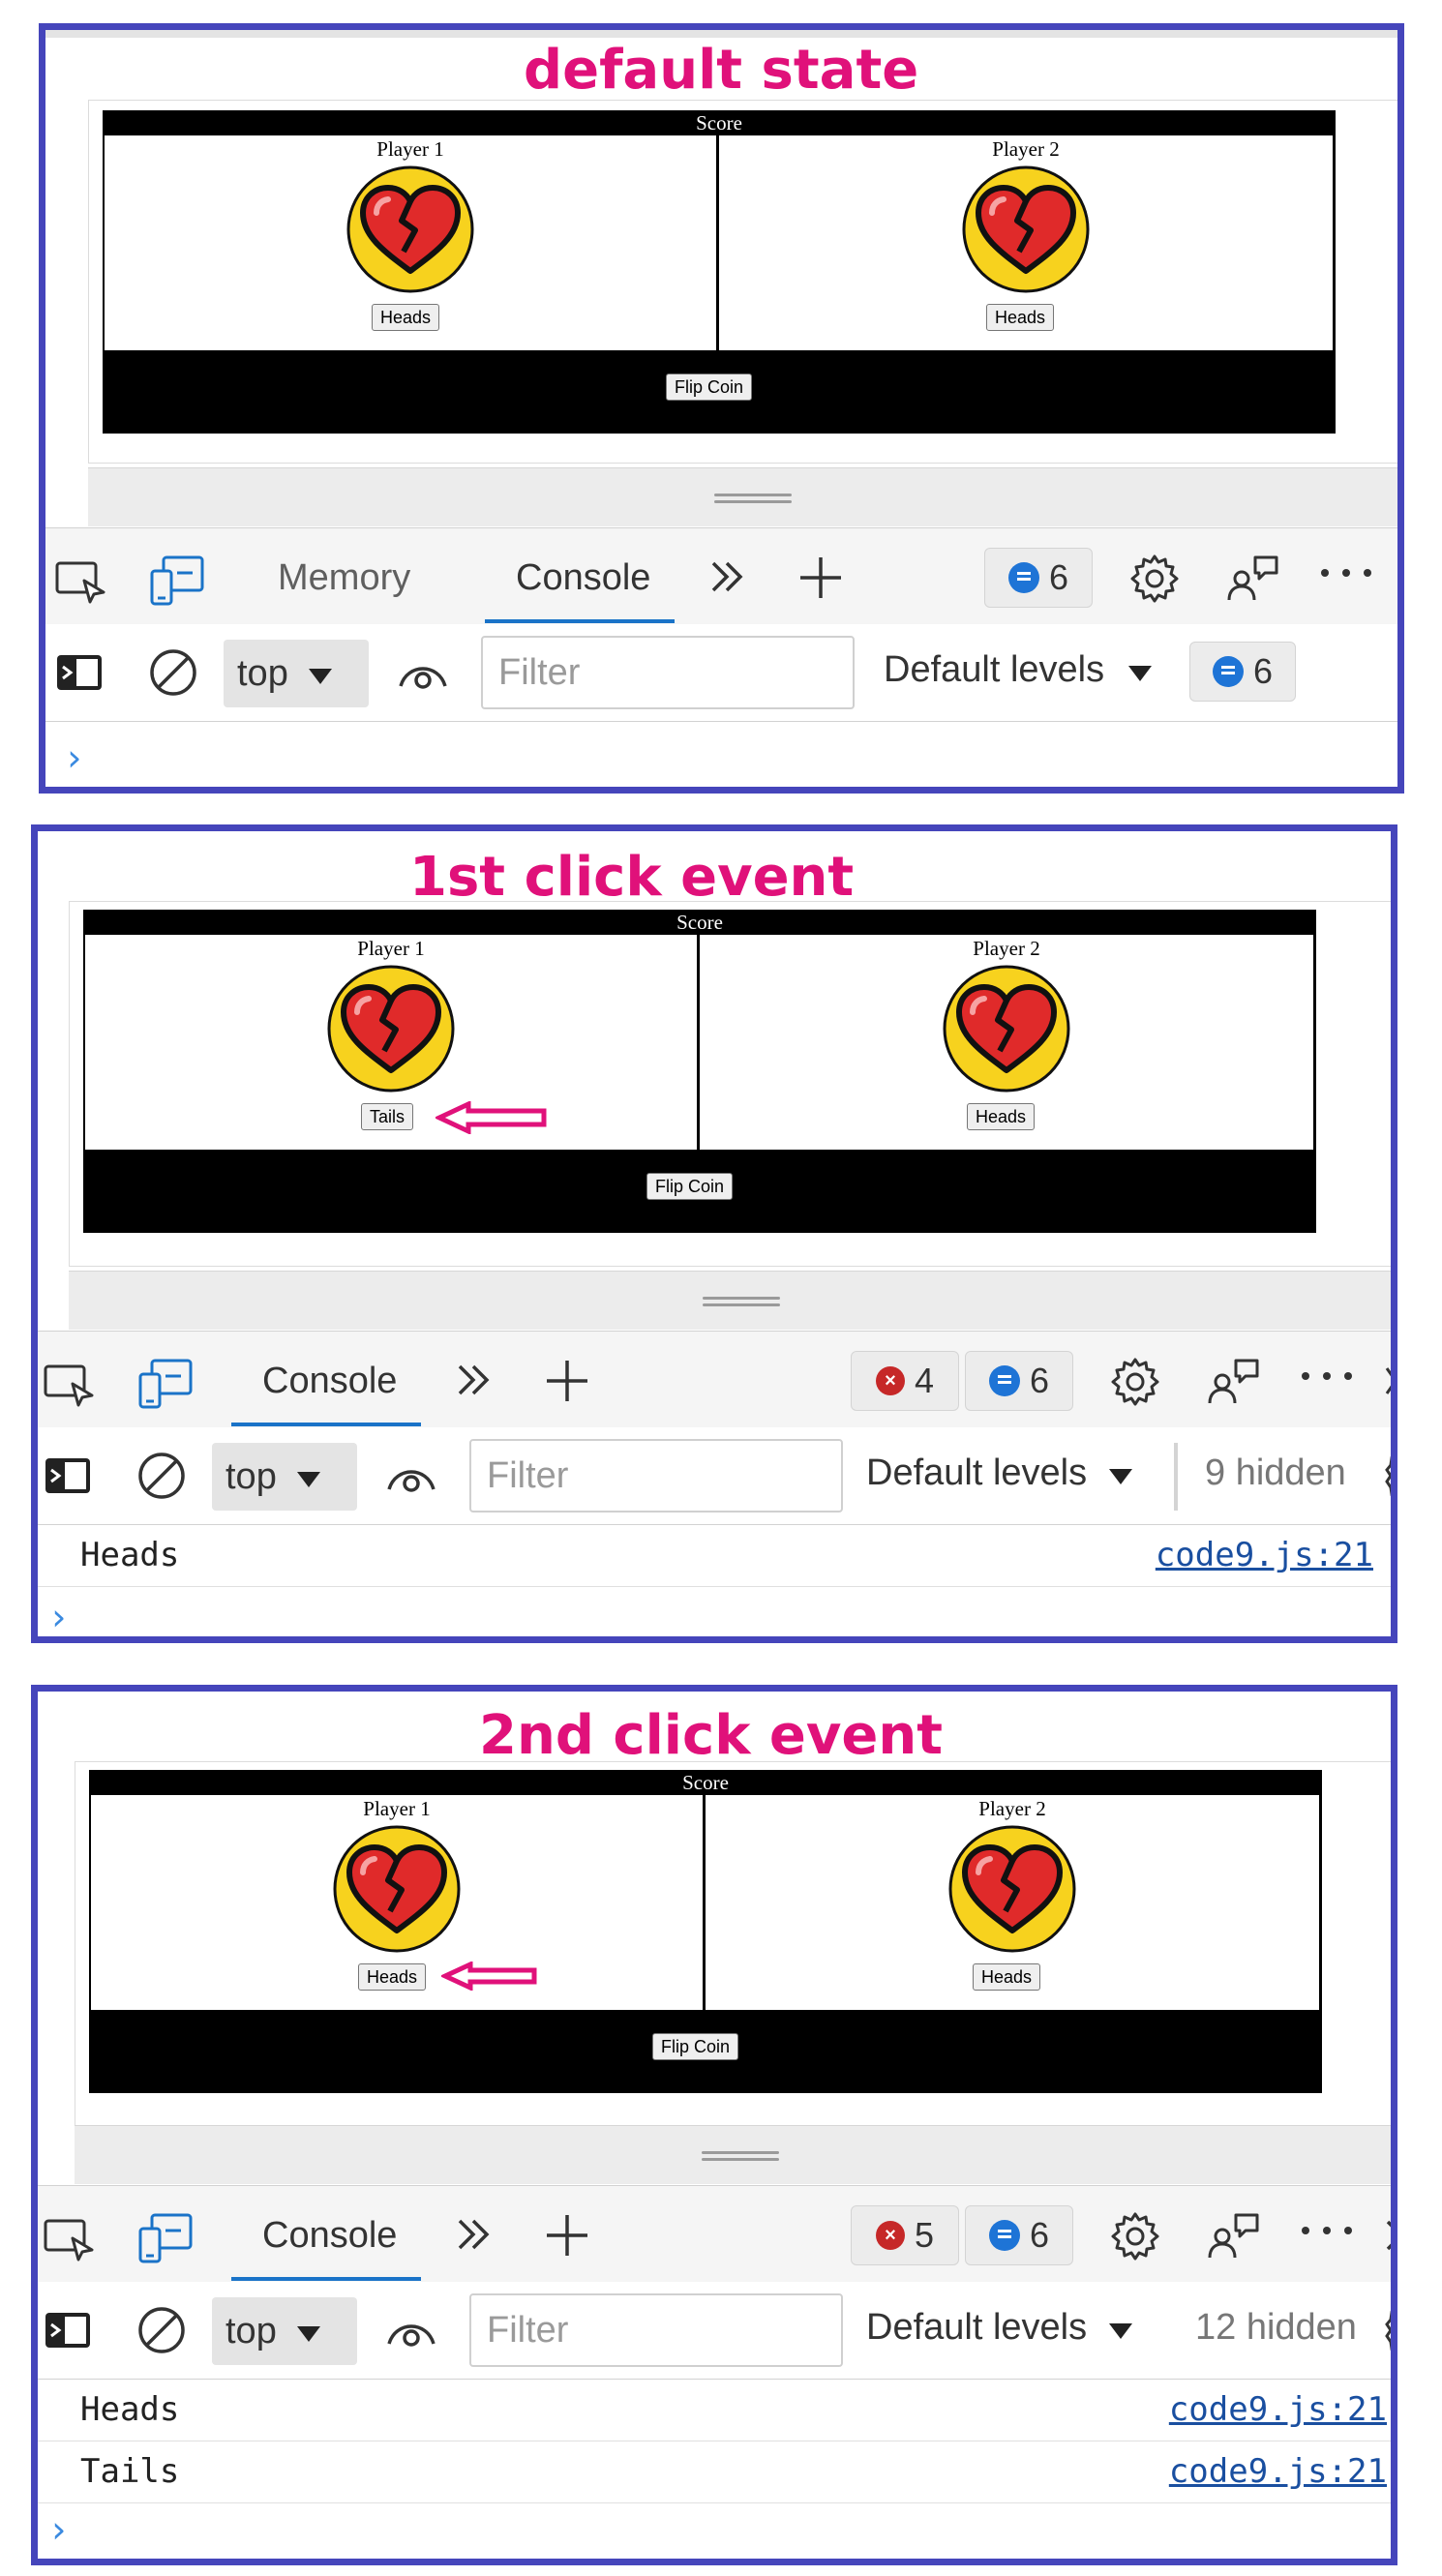  Describe the element at coordinates (1004, 2235) in the screenshot. I see `message-icon` at that location.